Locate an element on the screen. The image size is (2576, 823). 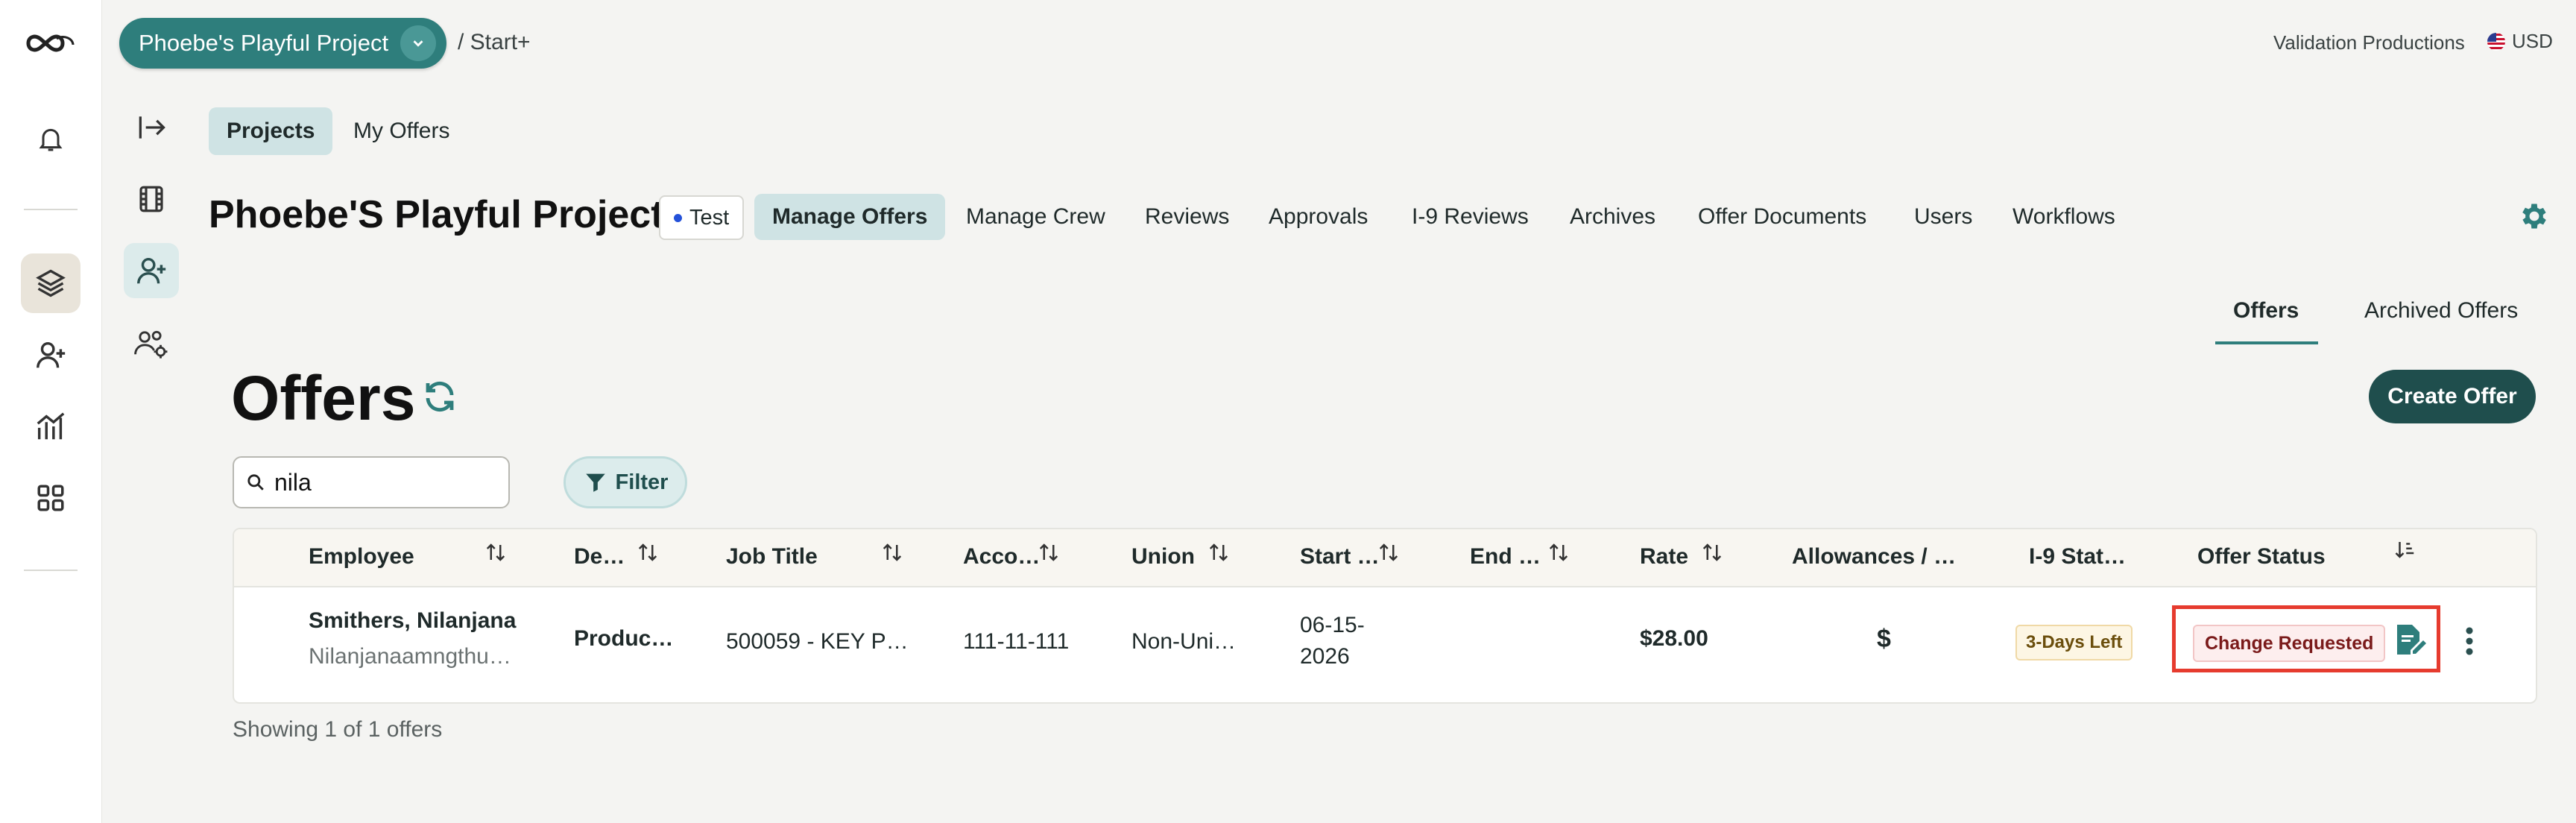
create-offer-button: Create Offer is located at coordinates (2452, 396).